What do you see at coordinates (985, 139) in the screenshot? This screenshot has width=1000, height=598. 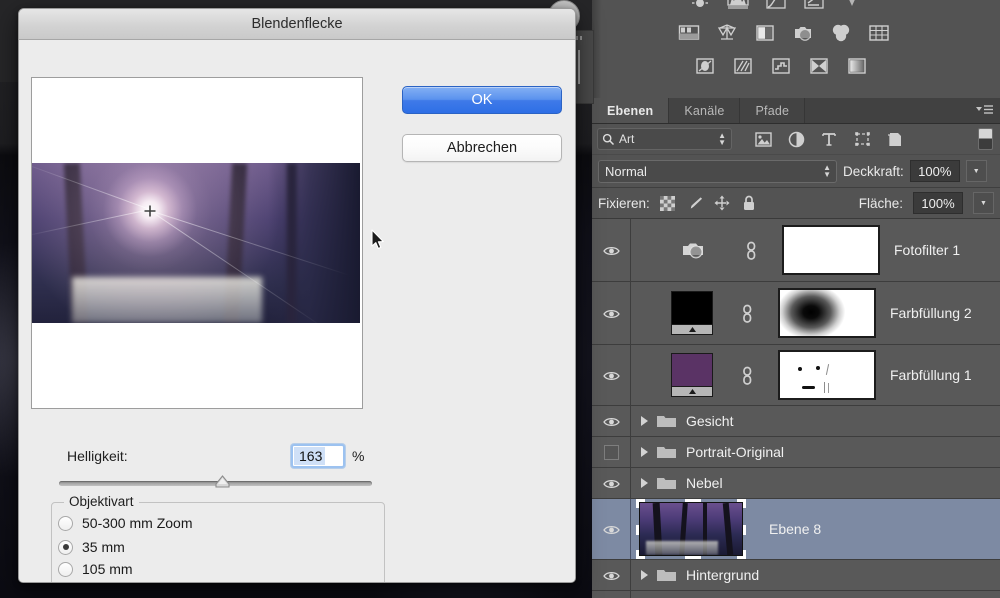 I see `filter-power-toggle` at bounding box center [985, 139].